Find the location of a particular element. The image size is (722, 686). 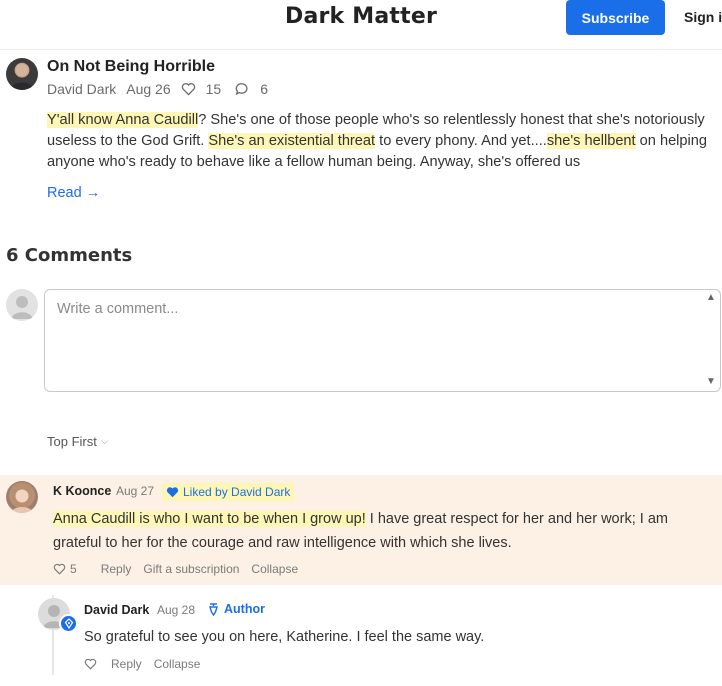

post-comments-count: 6 is located at coordinates (264, 89).